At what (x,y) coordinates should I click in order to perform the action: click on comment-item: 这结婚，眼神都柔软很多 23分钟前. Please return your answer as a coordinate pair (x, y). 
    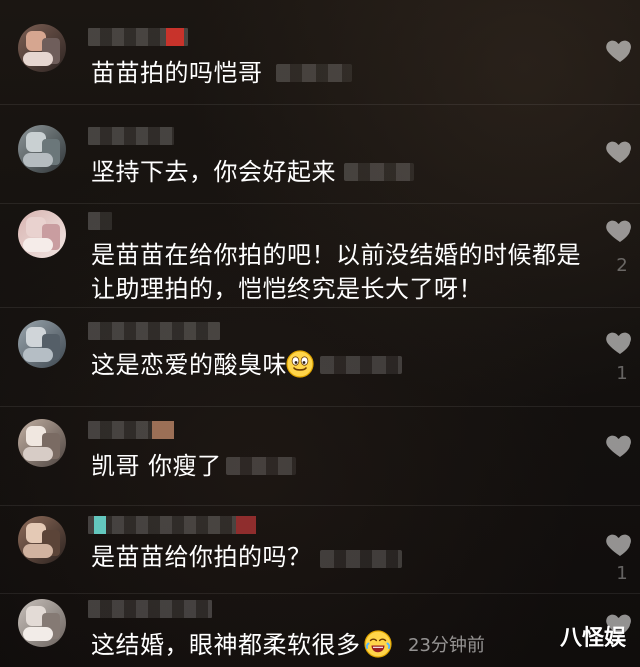
    Looking at the image, I should click on (320, 630).